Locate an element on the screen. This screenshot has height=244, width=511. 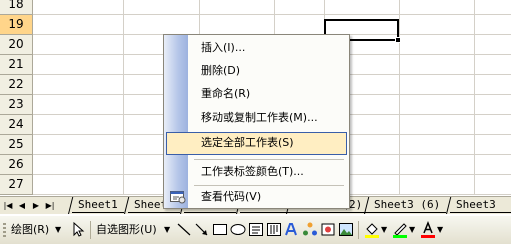
menu-separator is located at coordinates (269, 159).